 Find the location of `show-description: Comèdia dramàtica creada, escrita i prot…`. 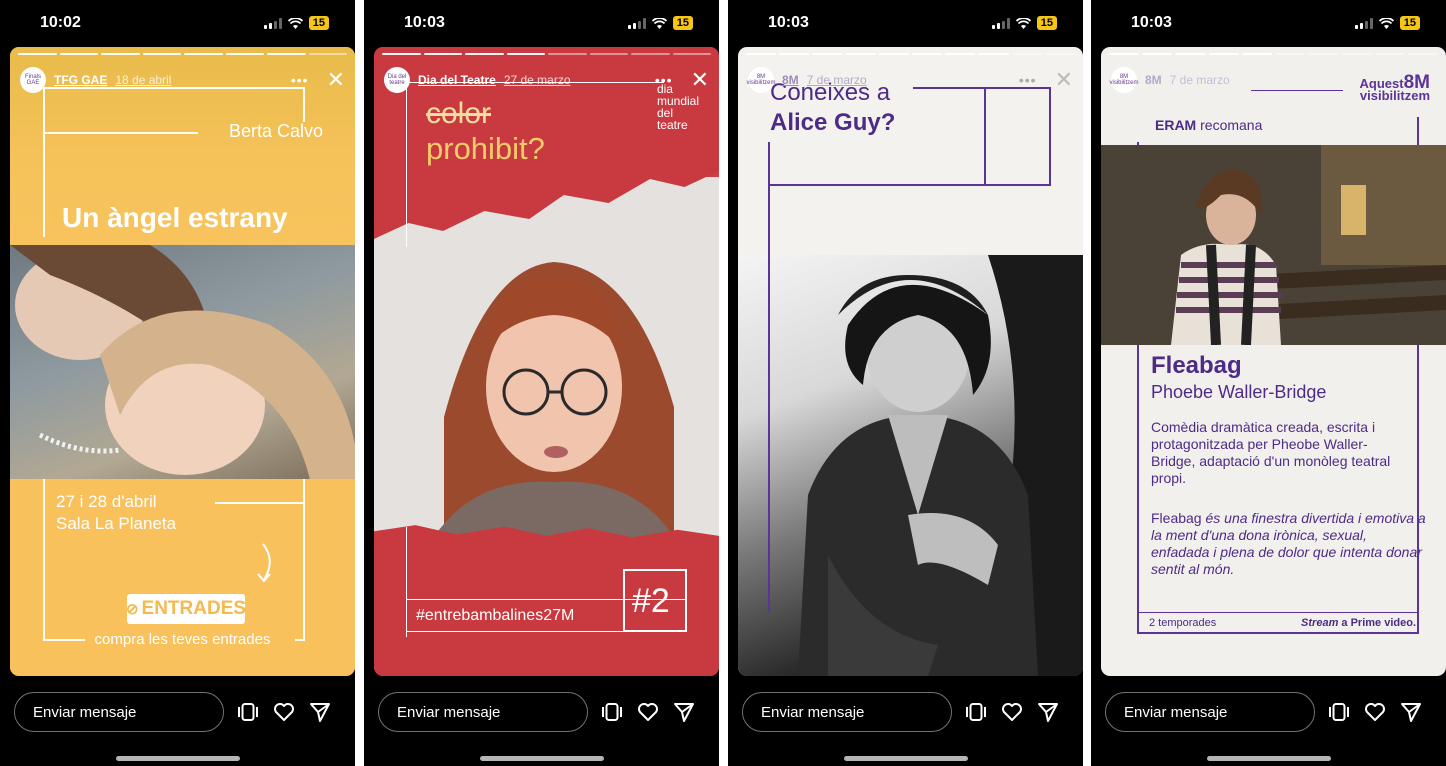

show-description: Comèdia dramàtica creada, escrita i prot… is located at coordinates (1271, 452).